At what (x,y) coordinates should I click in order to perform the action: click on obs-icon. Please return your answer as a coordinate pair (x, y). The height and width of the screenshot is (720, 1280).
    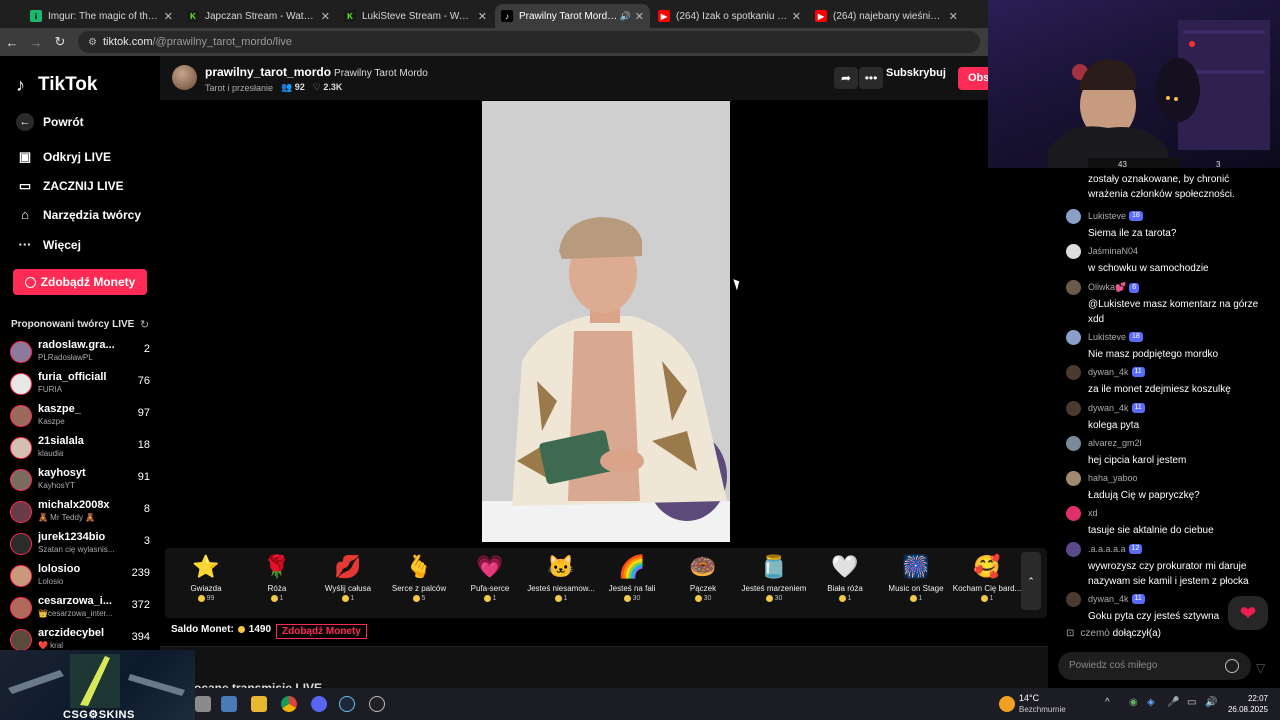
    Looking at the image, I should click on (377, 704).